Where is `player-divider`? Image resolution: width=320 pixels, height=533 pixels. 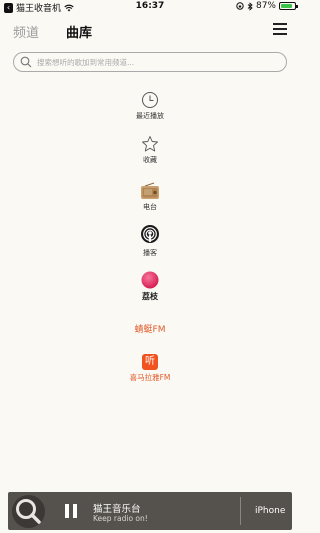 player-divider is located at coordinates (240, 511).